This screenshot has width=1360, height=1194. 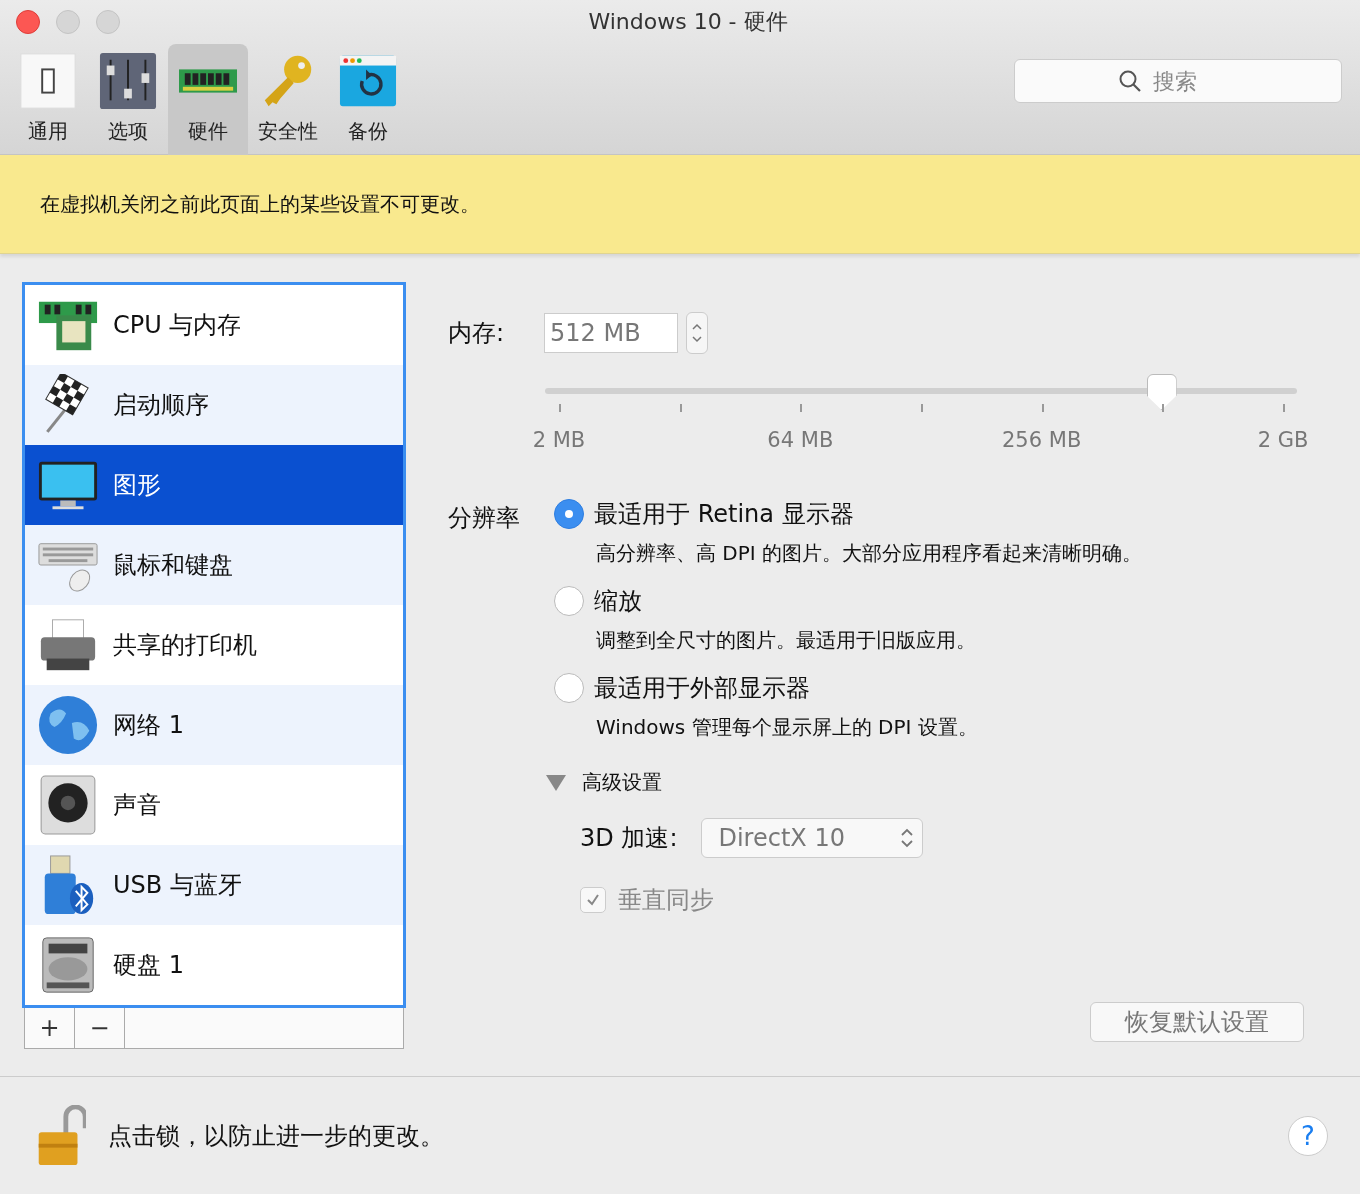 What do you see at coordinates (1042, 440) in the screenshot?
I see `slider-tick-label: 256 MB` at bounding box center [1042, 440].